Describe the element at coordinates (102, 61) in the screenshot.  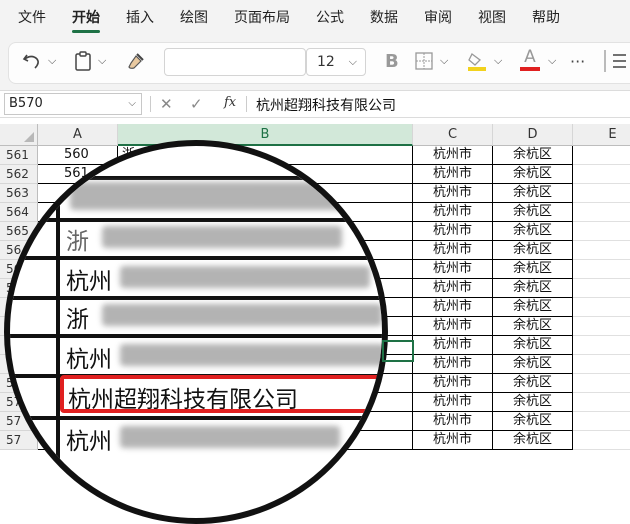
I see `paste-dropdown-chevron-icon: ⌵` at that location.